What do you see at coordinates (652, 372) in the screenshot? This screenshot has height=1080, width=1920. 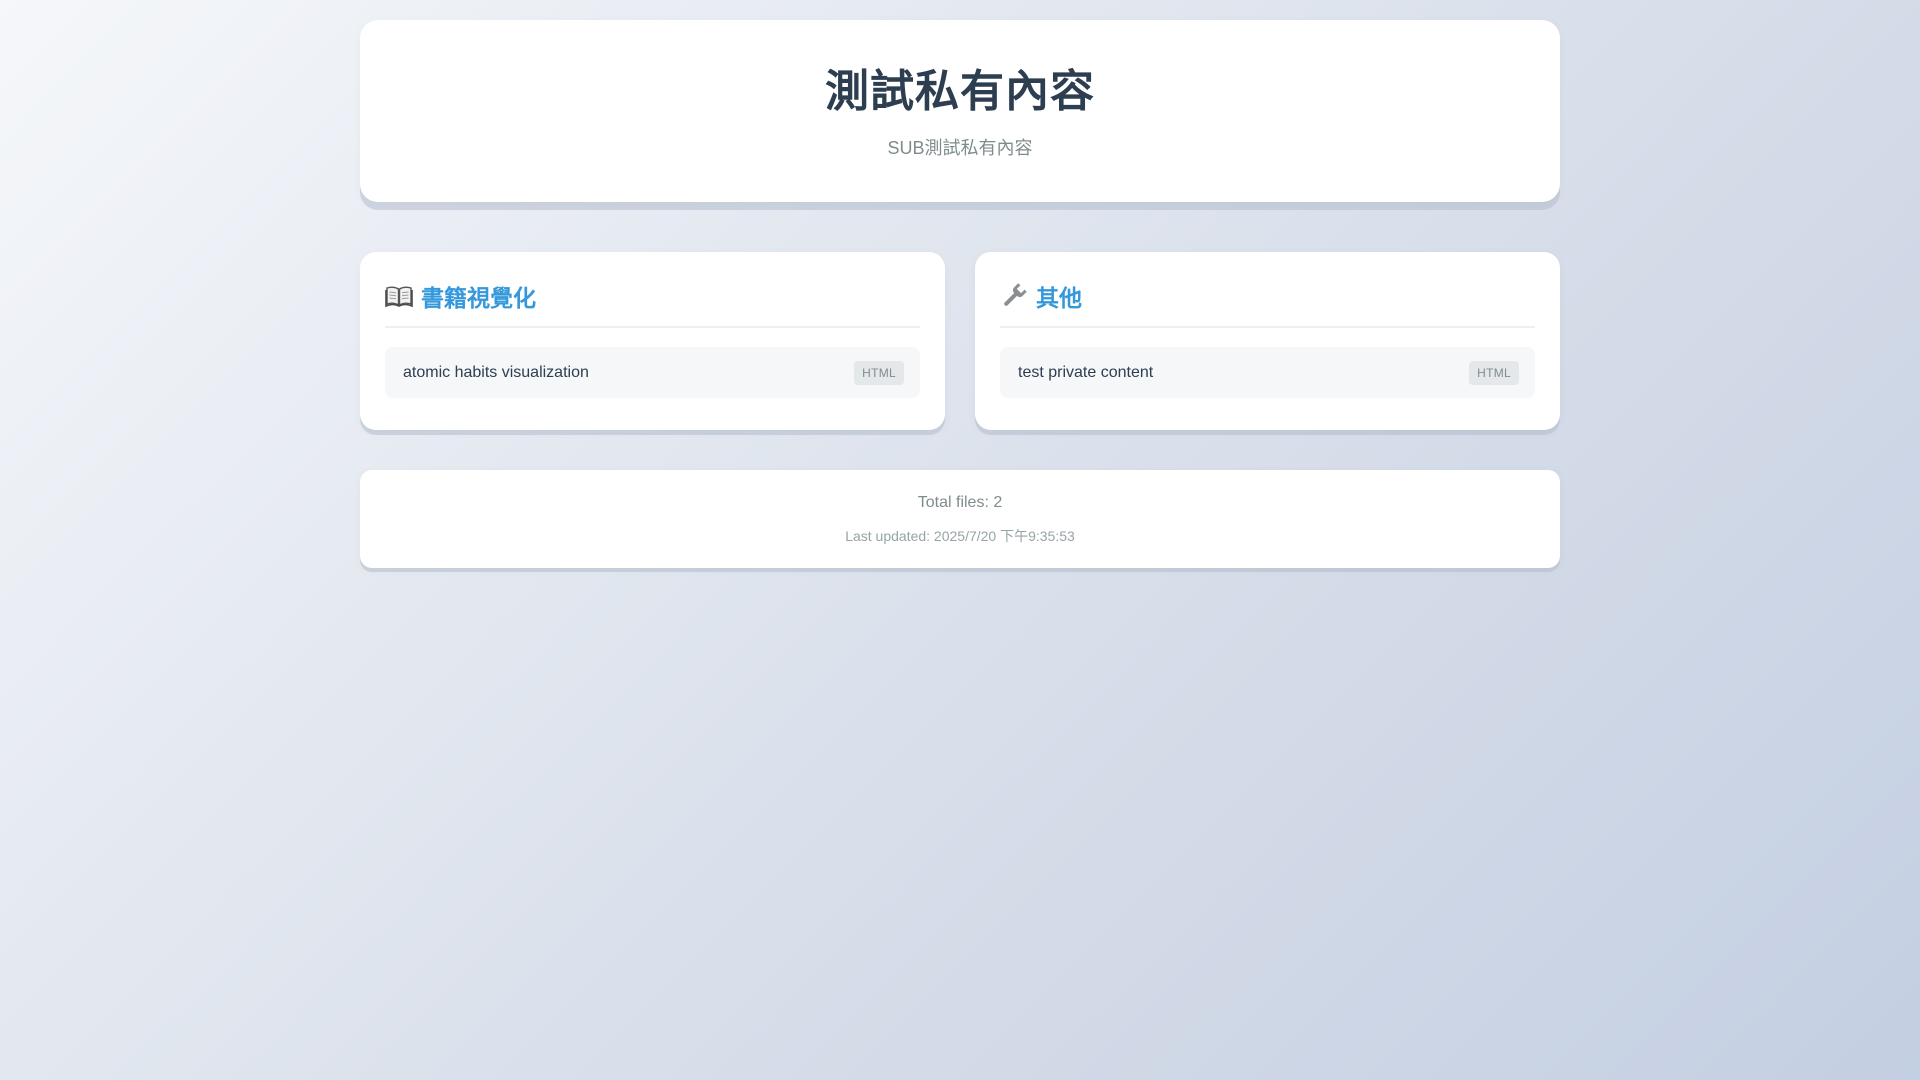 I see `file-item-atomic-habits: atomic habits visualization HTML` at bounding box center [652, 372].